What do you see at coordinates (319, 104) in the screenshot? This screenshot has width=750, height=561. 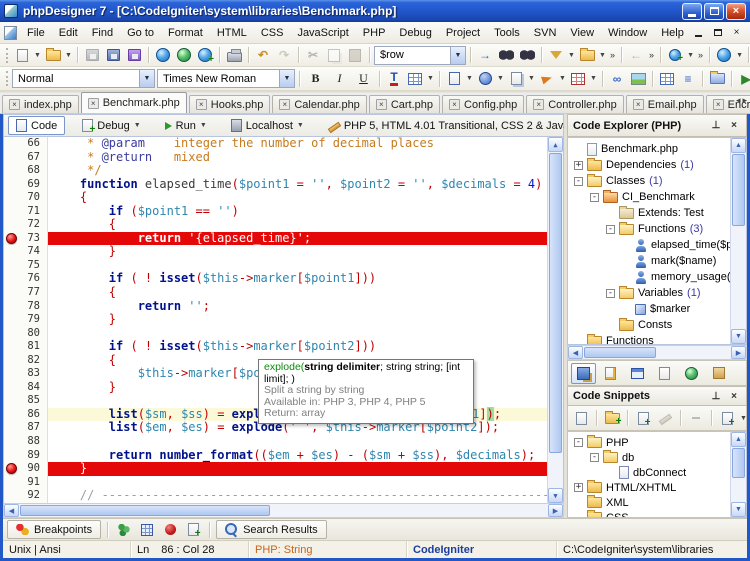 I see `file-tab-calendar.php: × Calendar.php` at bounding box center [319, 104].